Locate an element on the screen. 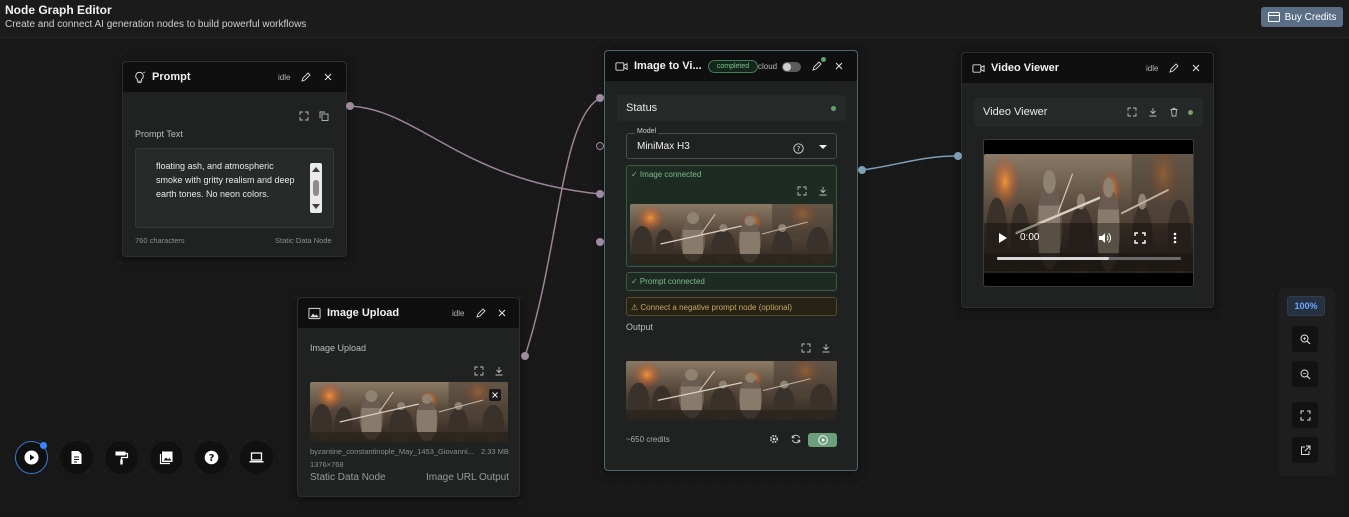  remove-image-button is located at coordinates (495, 395).